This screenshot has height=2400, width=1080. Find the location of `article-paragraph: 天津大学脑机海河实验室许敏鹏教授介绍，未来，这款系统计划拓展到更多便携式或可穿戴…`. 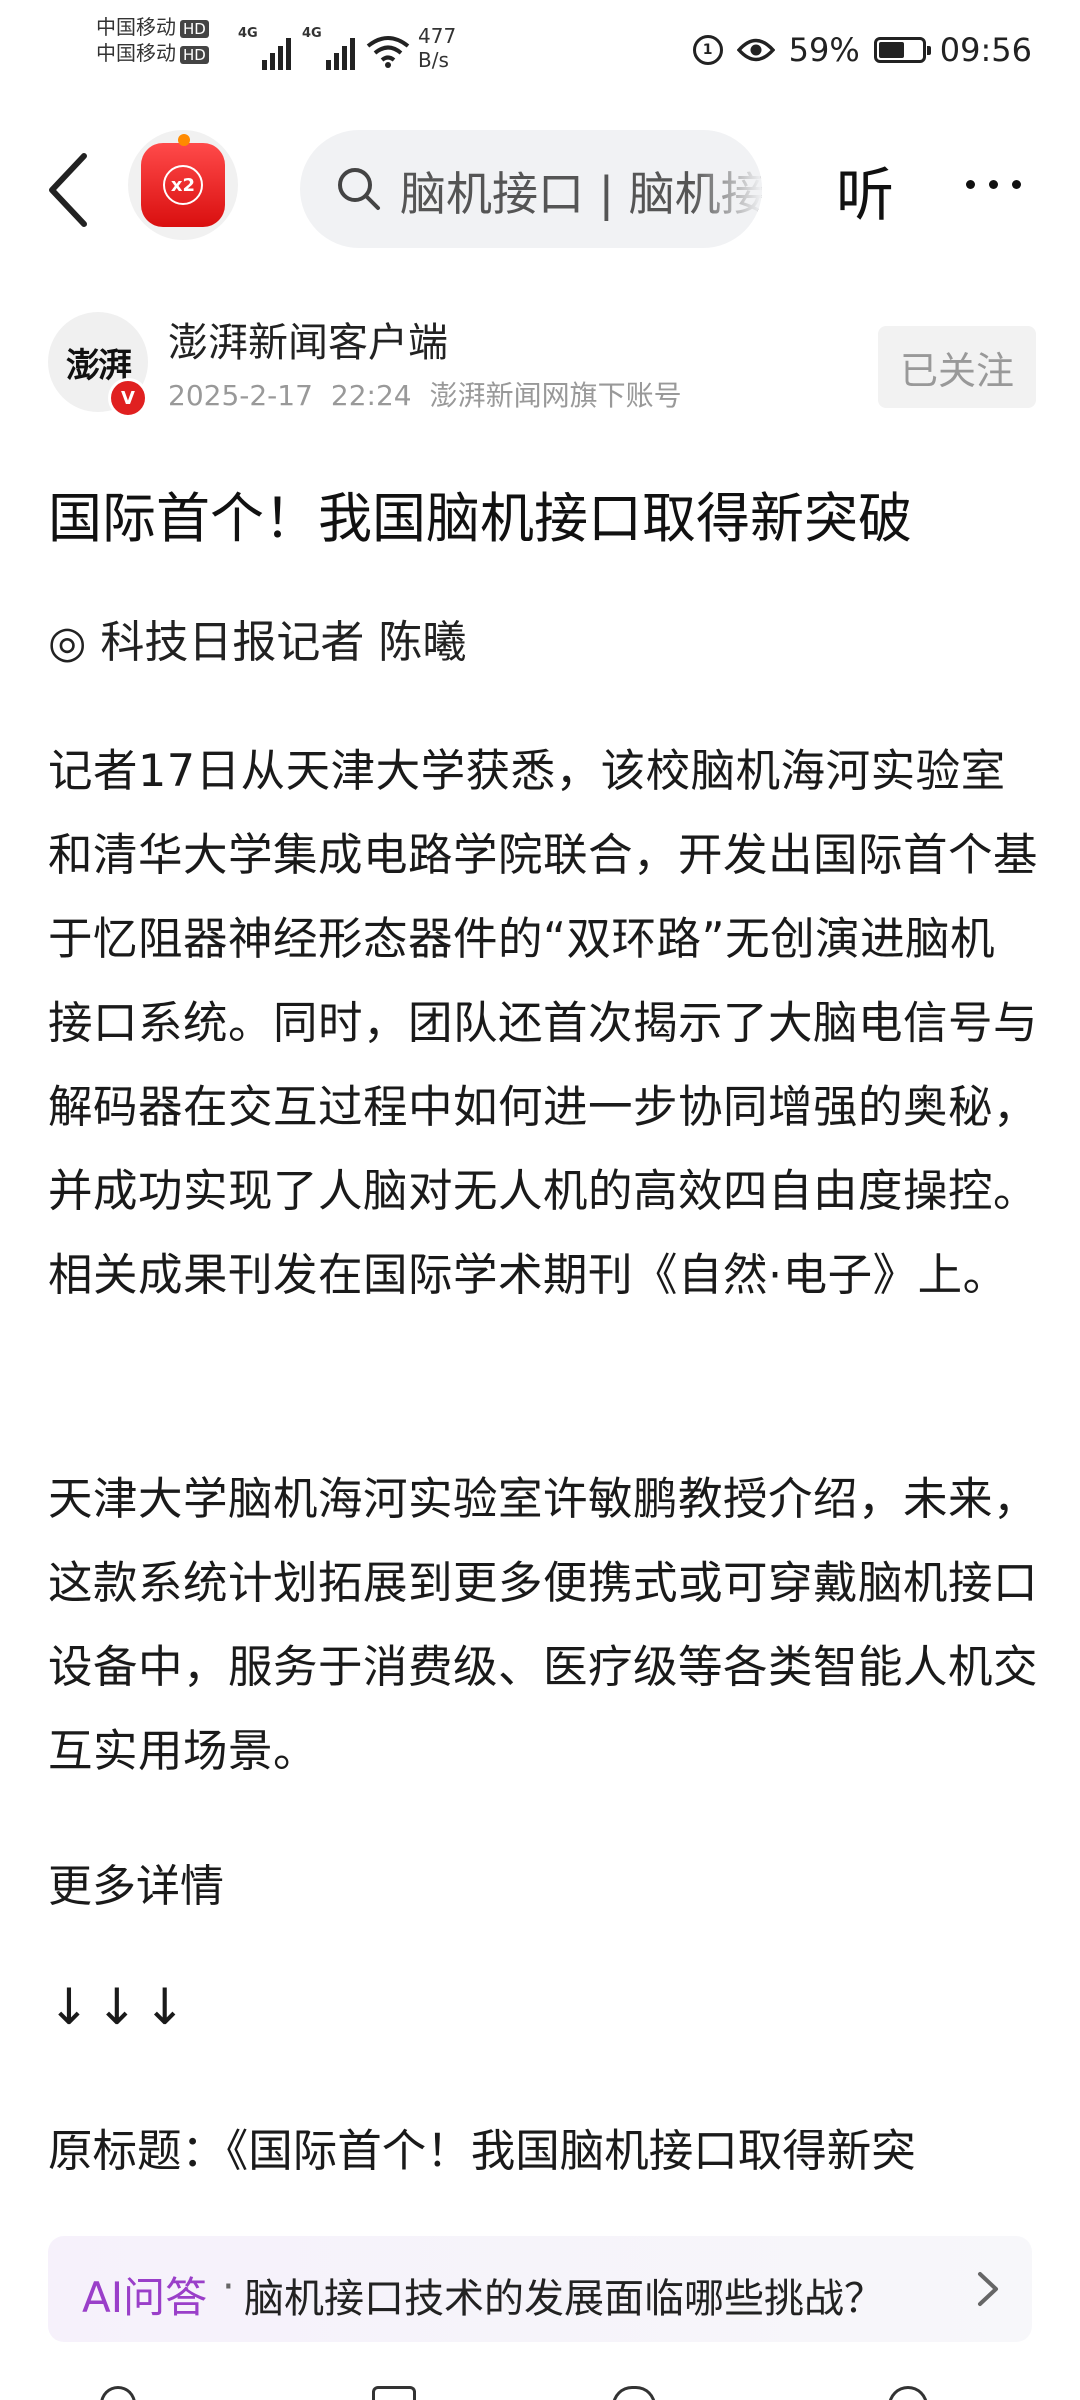

article-paragraph: 天津大学脑机海河实验室许敏鹏教授介绍，未来，这款系统计划拓展到更多便携式或可穿戴… is located at coordinates (543, 1625).